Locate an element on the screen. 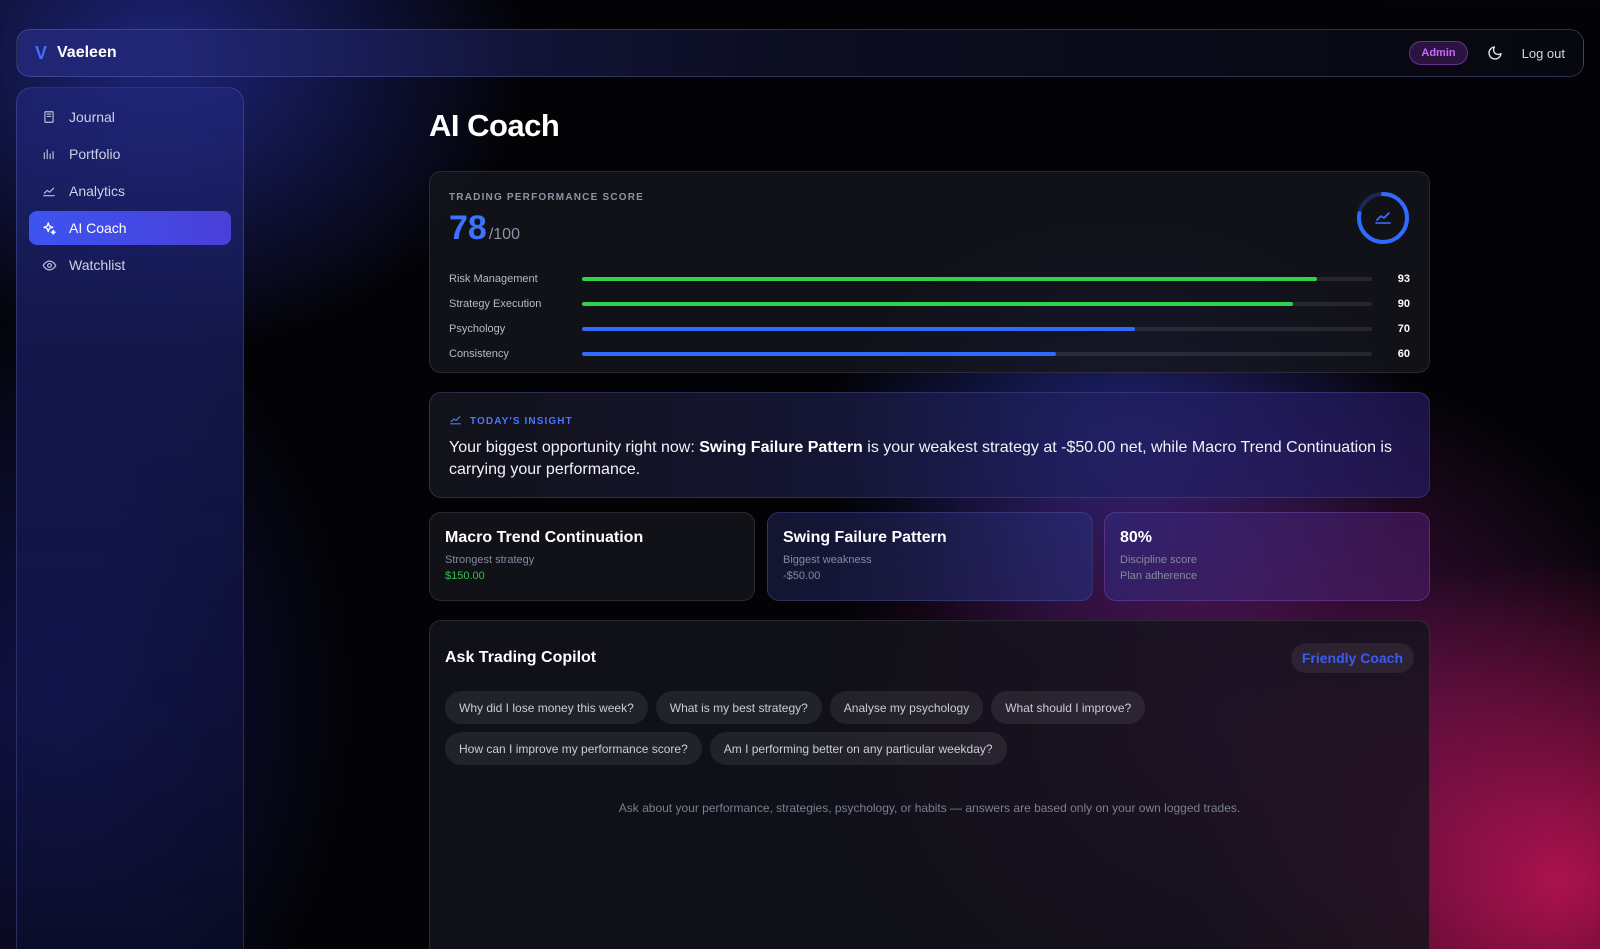 The width and height of the screenshot is (1600, 949). stat-card-discipline-score: 80% Discipline score Plan adherence is located at coordinates (1267, 556).